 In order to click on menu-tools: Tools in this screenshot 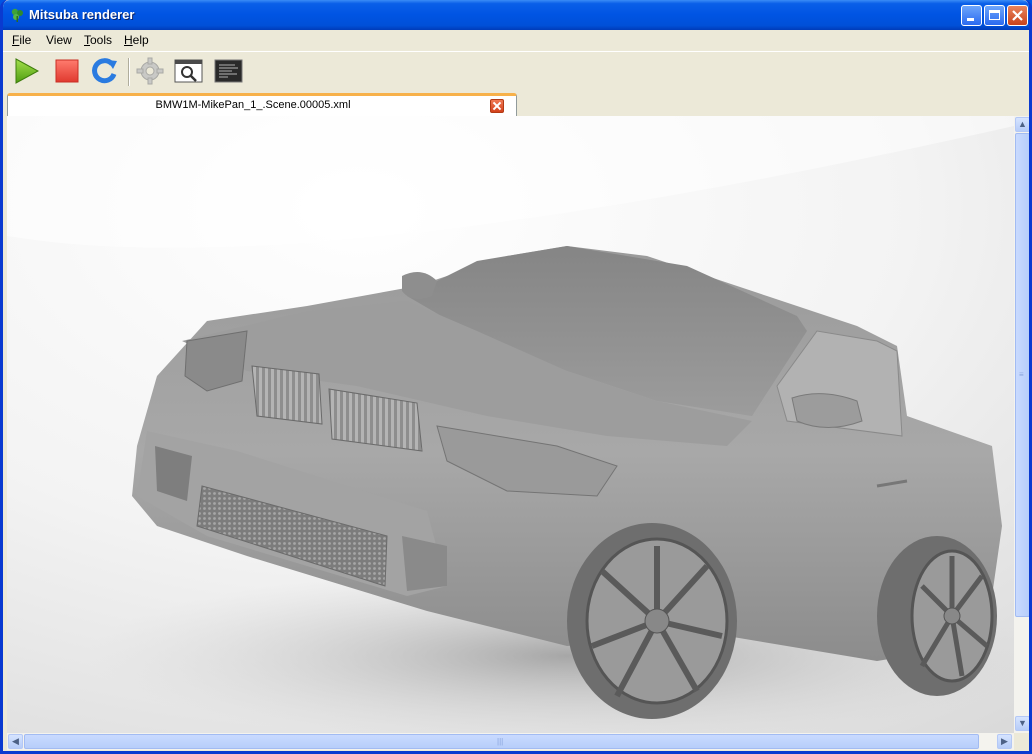, I will do `click(98, 40)`.